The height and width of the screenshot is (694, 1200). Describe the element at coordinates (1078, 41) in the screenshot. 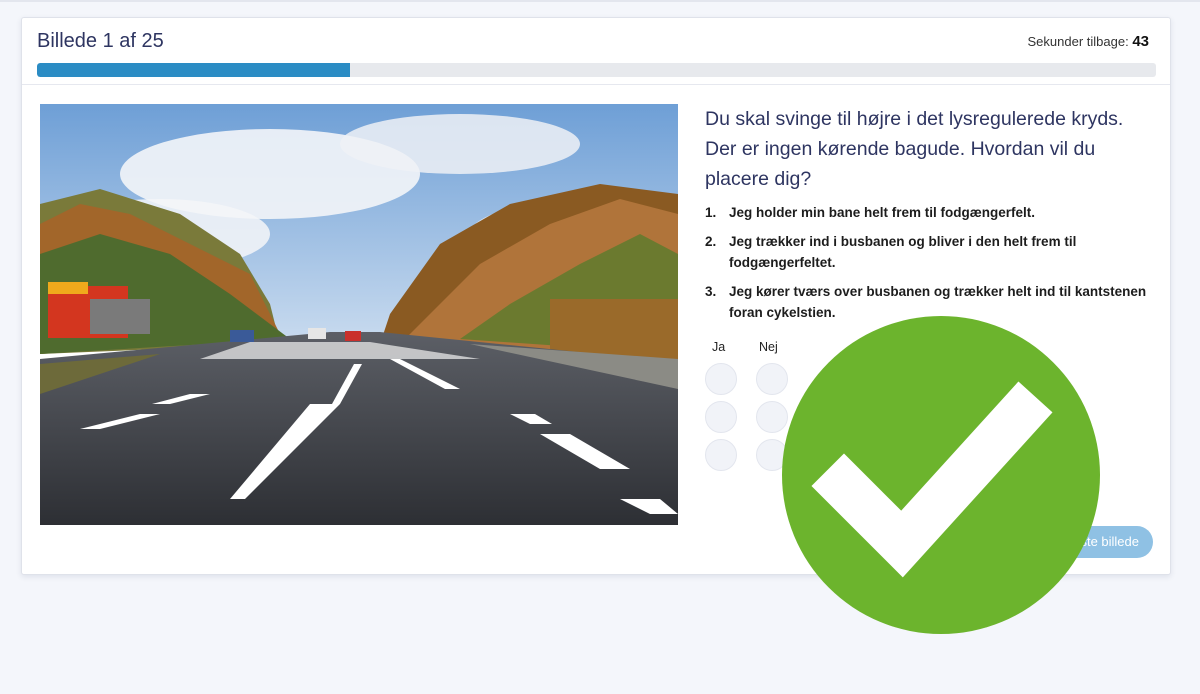

I see `timer-label: Sekunder tilbage:` at that location.